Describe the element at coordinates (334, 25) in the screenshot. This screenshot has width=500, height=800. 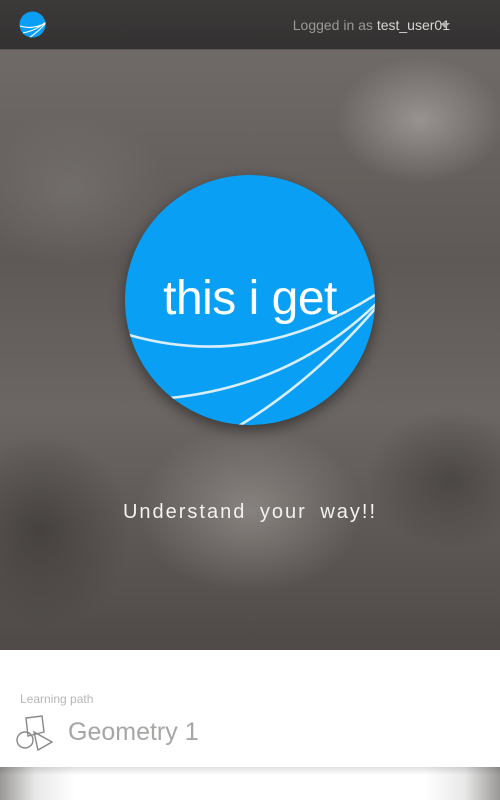
I see `logged-in-prefix: Logged in as` at that location.